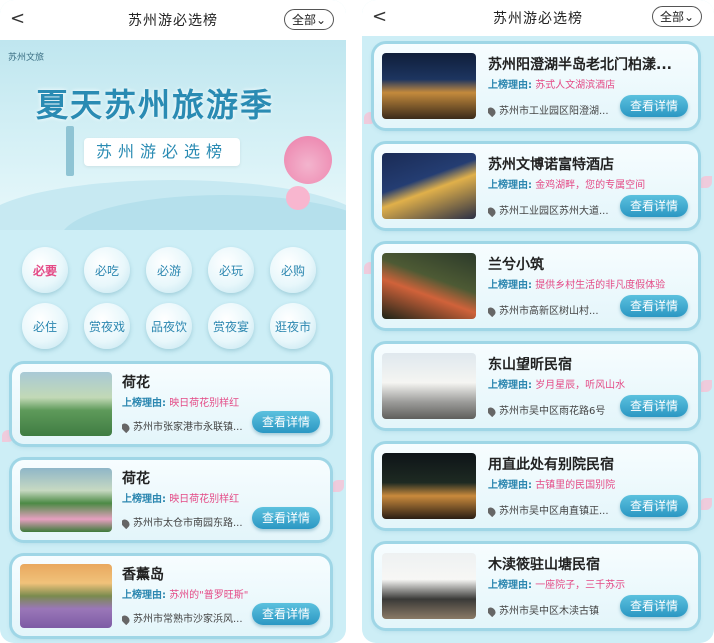 The width and height of the screenshot is (714, 643). What do you see at coordinates (530, 365) in the screenshot?
I see `list-item-title: 东山望昕民宿` at bounding box center [530, 365].